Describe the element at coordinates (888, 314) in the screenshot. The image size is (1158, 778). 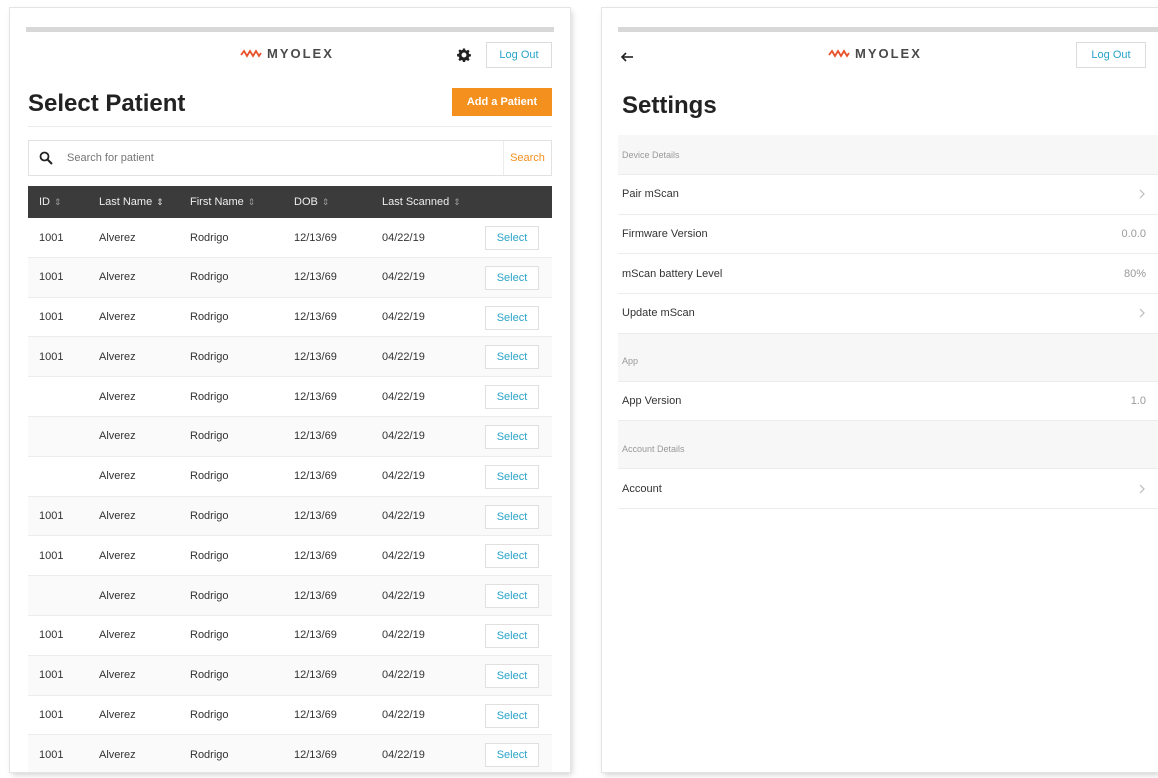
I see `settings-item-update-mscan: Update mScan` at that location.